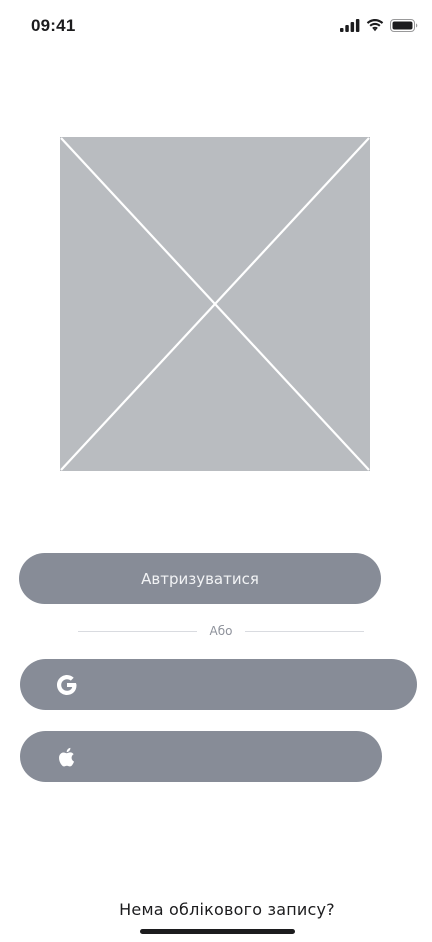 This screenshot has height=942, width=432. I want to click on login-button: Автризуватися, so click(200, 578).